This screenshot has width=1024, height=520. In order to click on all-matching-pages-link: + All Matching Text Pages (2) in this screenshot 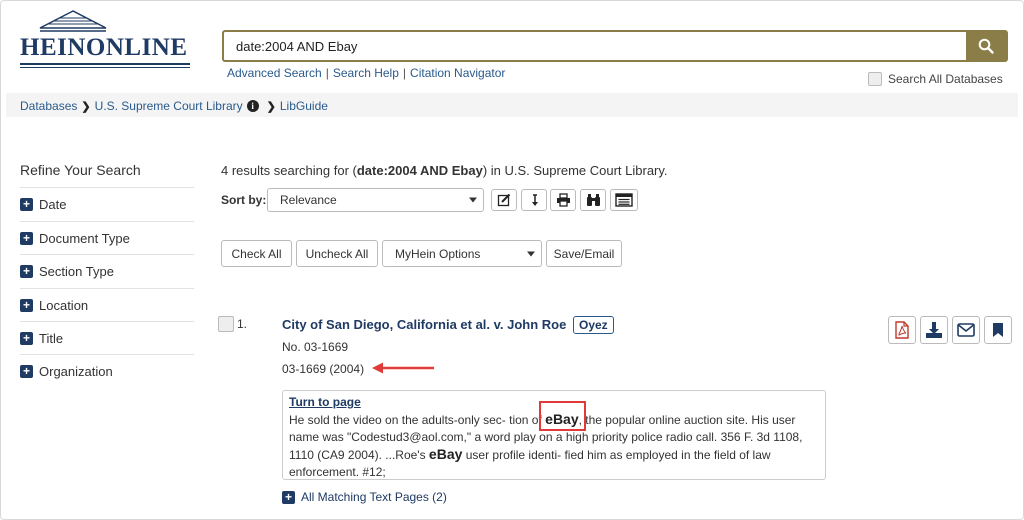, I will do `click(364, 497)`.